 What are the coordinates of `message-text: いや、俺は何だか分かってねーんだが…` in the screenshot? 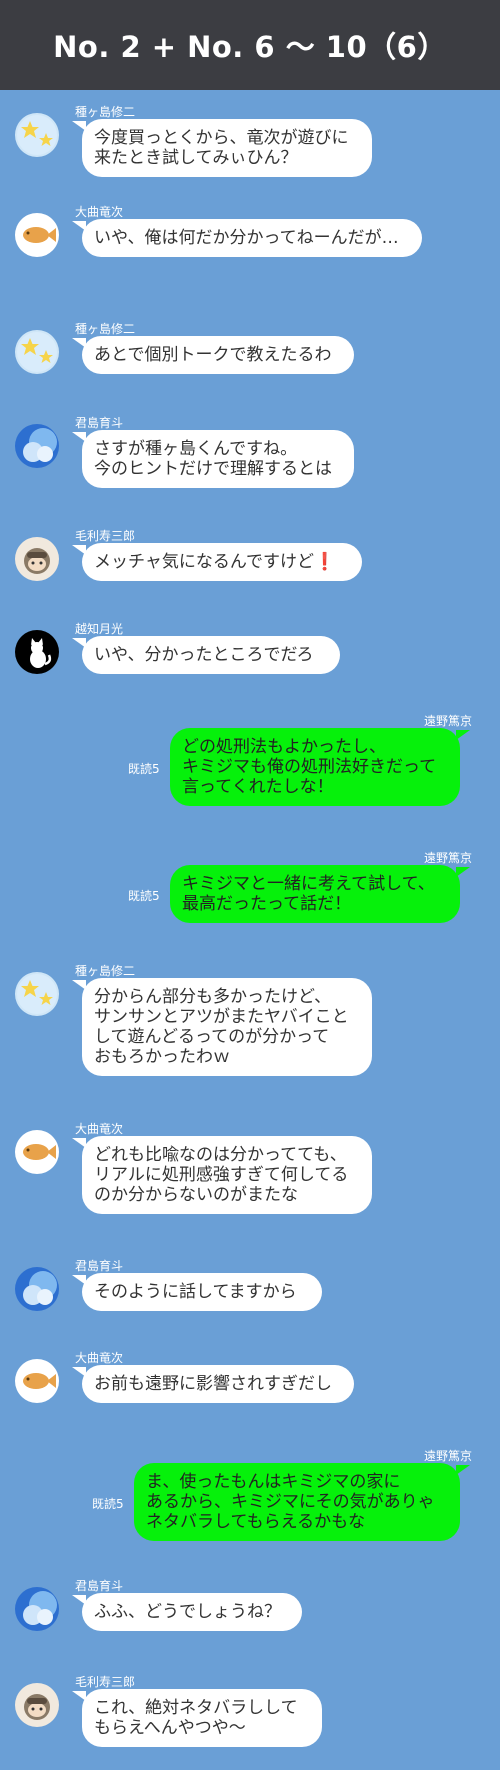 It's located at (246, 238).